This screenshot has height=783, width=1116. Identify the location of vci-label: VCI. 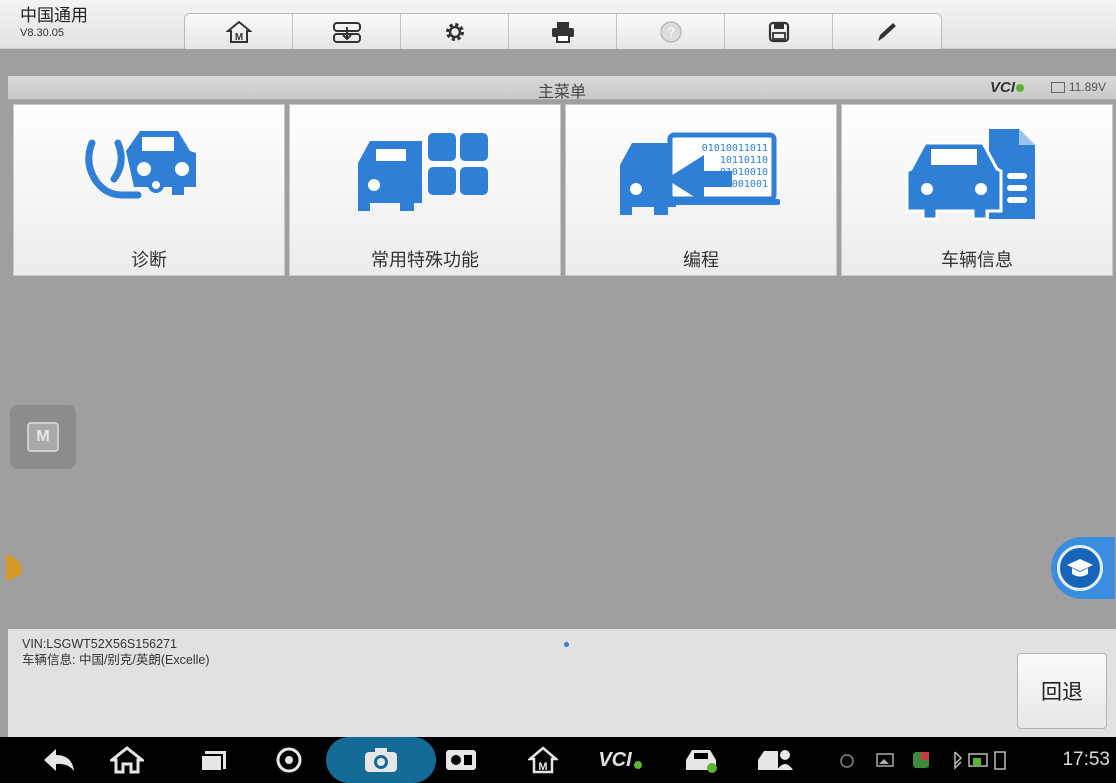
(1002, 87).